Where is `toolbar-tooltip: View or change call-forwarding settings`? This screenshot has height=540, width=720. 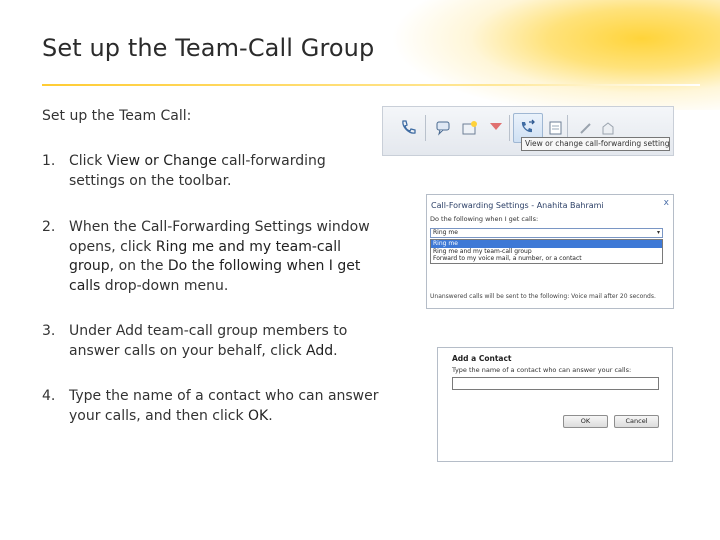
toolbar-tooltip: View or change call-forwarding settings is located at coordinates (595, 144).